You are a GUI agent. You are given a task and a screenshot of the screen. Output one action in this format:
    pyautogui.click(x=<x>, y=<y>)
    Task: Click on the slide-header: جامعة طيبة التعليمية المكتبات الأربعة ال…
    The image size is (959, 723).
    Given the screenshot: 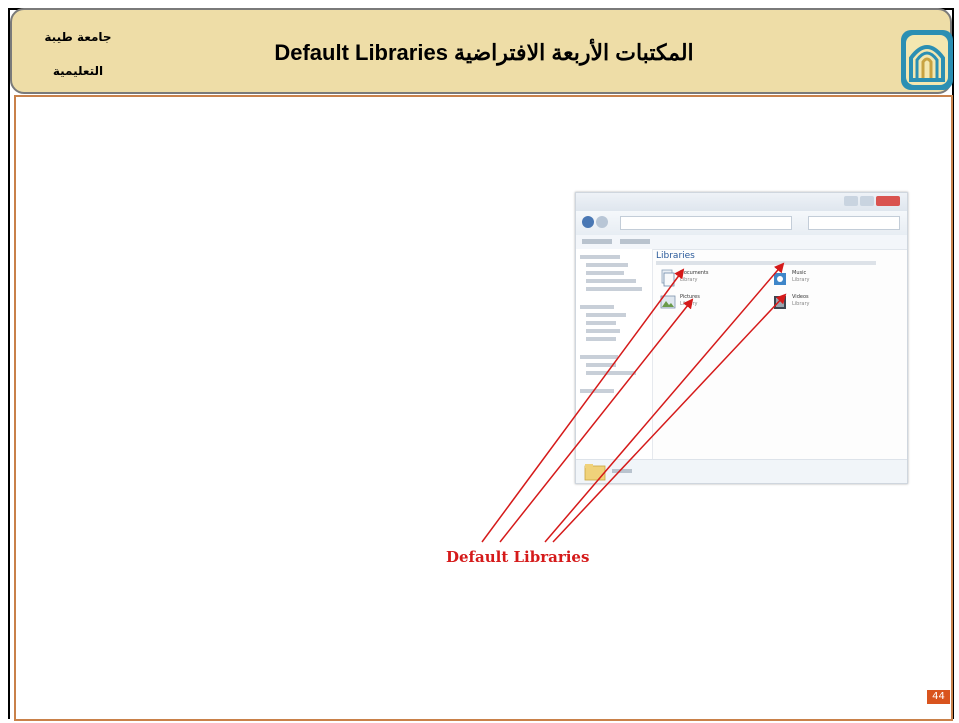 What is the action you would take?
    pyautogui.click(x=481, y=51)
    